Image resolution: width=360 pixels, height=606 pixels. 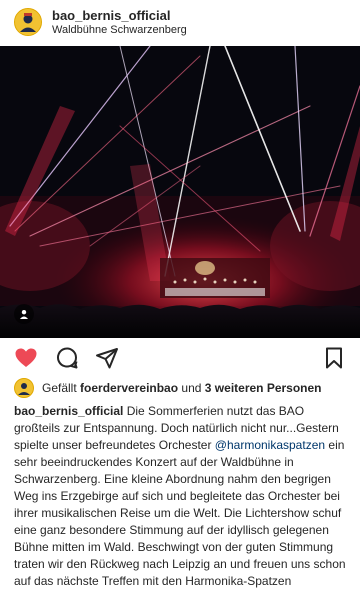 What do you see at coordinates (107, 358) in the screenshot?
I see `send-icon` at bounding box center [107, 358].